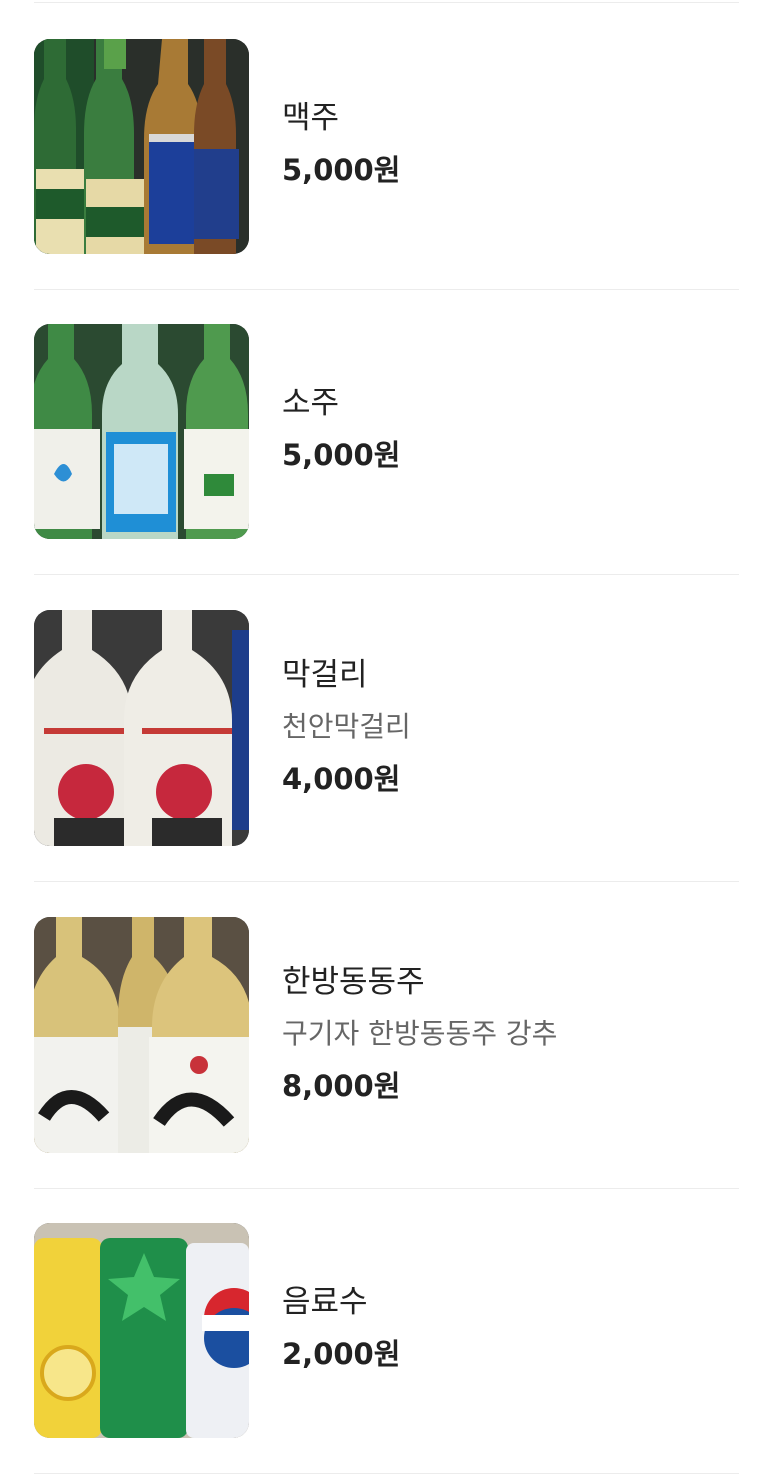 The height and width of the screenshot is (1474, 773). I want to click on menu-item-dongdongju: 한방동동주 구기자 한방동동주 강추 8,000원, so click(386, 1035).